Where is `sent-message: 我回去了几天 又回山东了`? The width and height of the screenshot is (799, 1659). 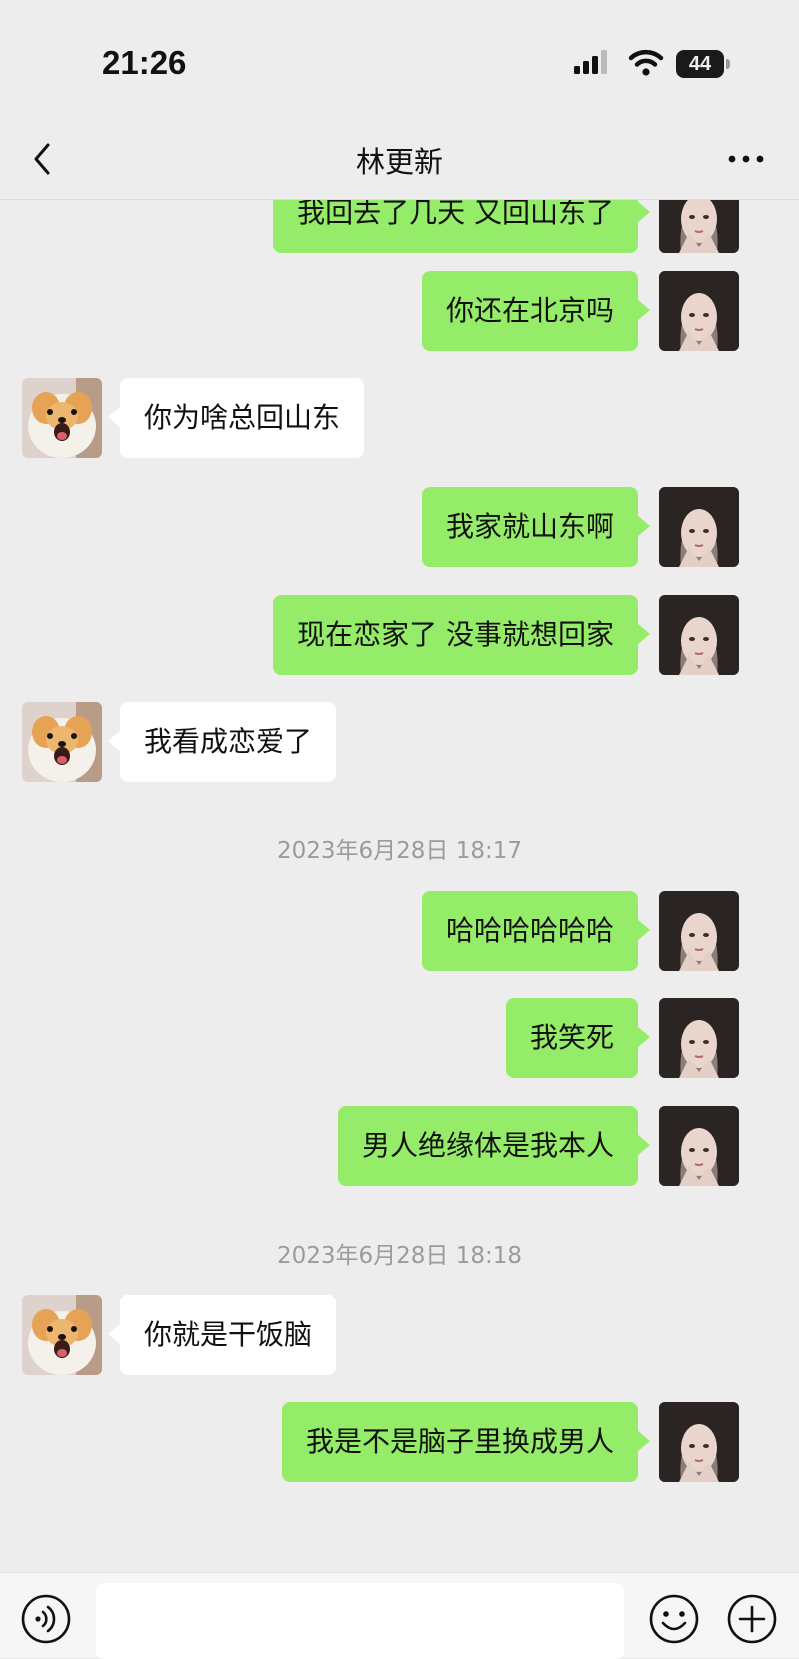 sent-message: 我回去了几天 又回山东了 is located at coordinates (399, 226).